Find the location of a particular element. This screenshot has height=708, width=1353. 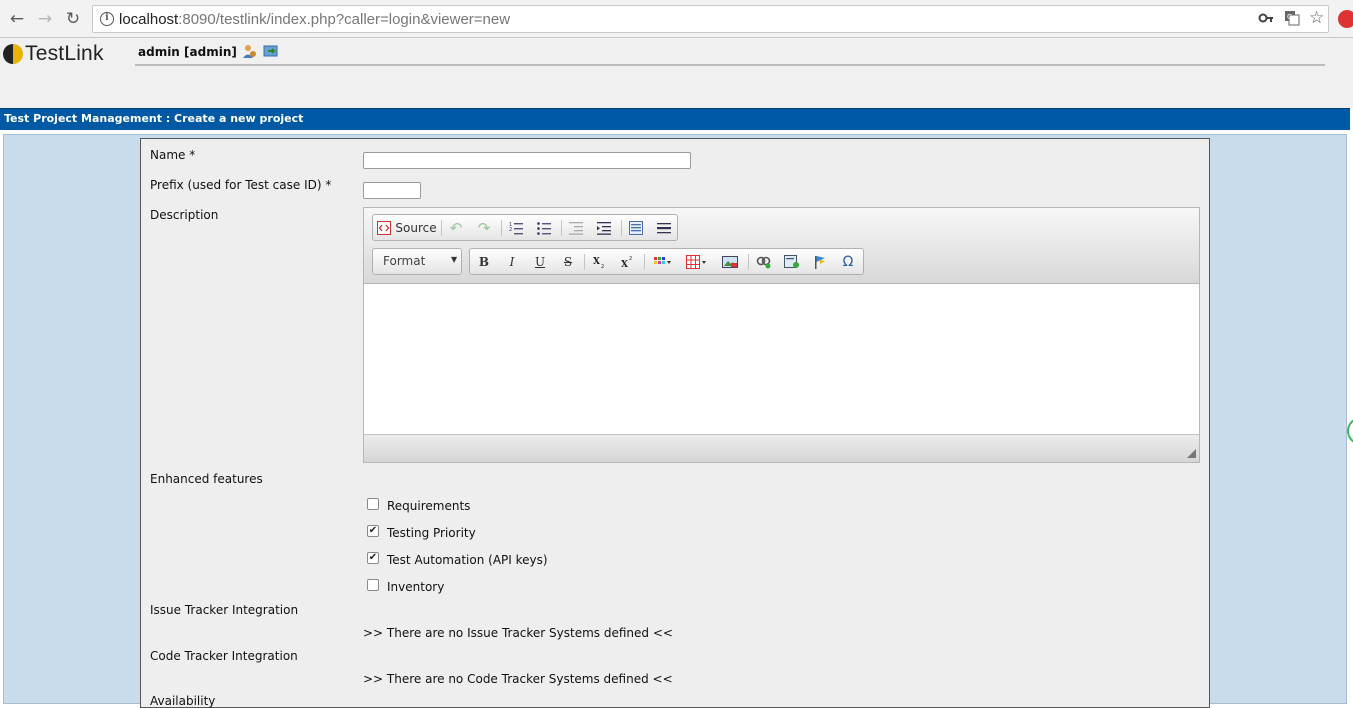

testlink-header: TestLink admin [admin] is located at coordinates (676, 73).